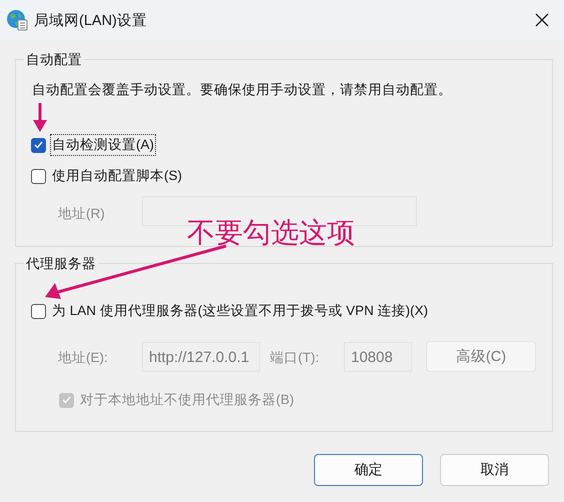 The width and height of the screenshot is (564, 502). Describe the element at coordinates (61, 264) in the screenshot. I see `group-title: 代理服务器` at that location.